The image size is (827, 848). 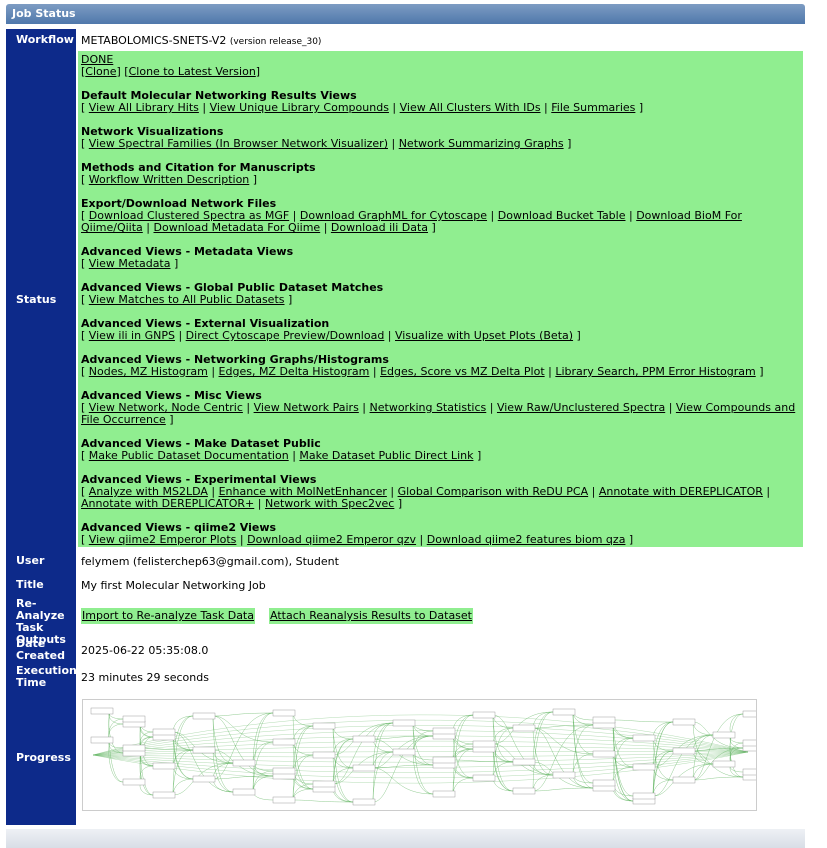 What do you see at coordinates (329, 503) in the screenshot?
I see `result-view-link: Network with Spec2vec` at bounding box center [329, 503].